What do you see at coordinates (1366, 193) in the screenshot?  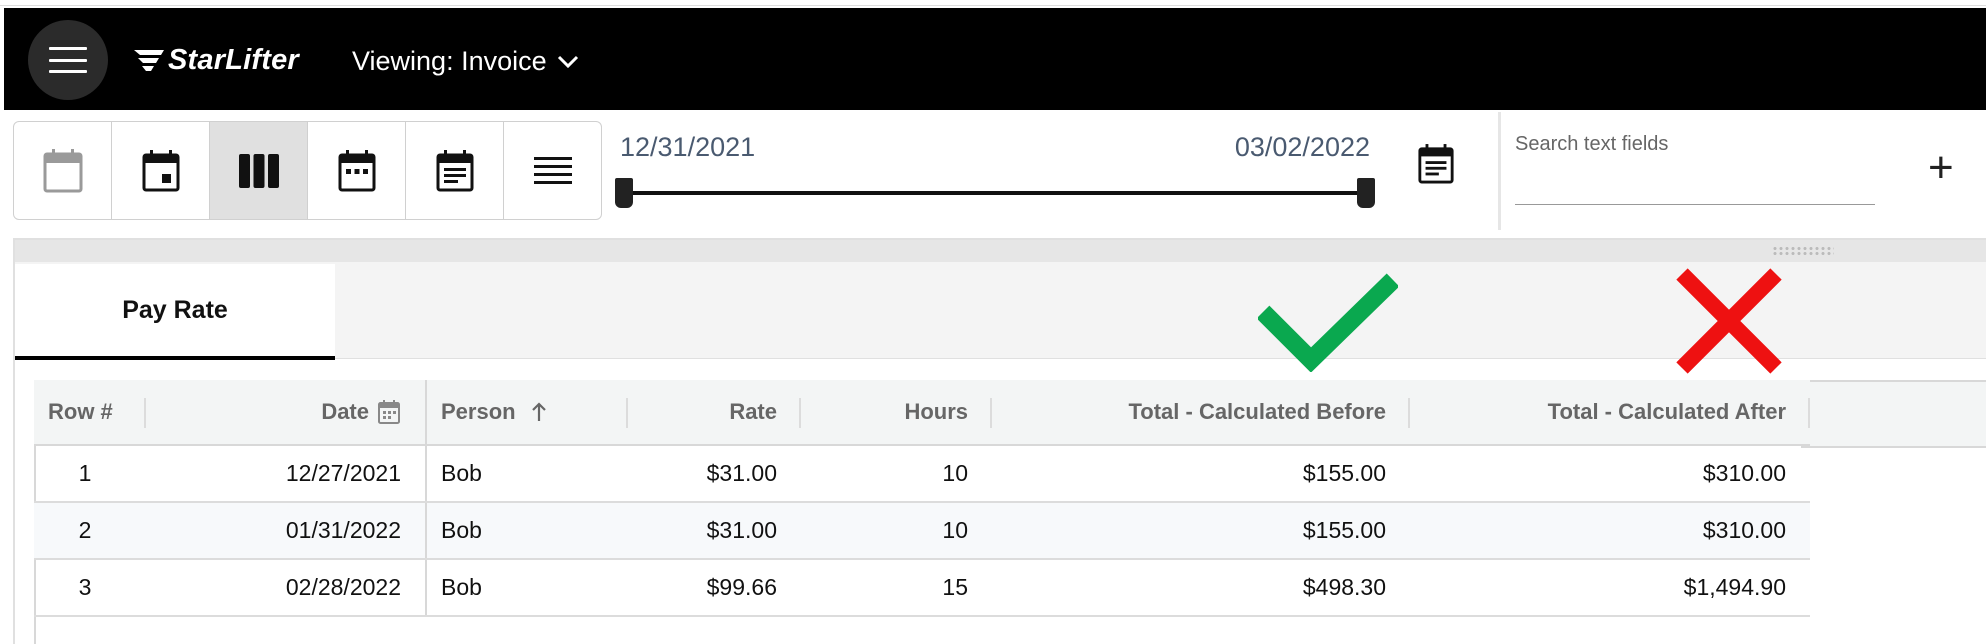 I see `range-end-handle` at bounding box center [1366, 193].